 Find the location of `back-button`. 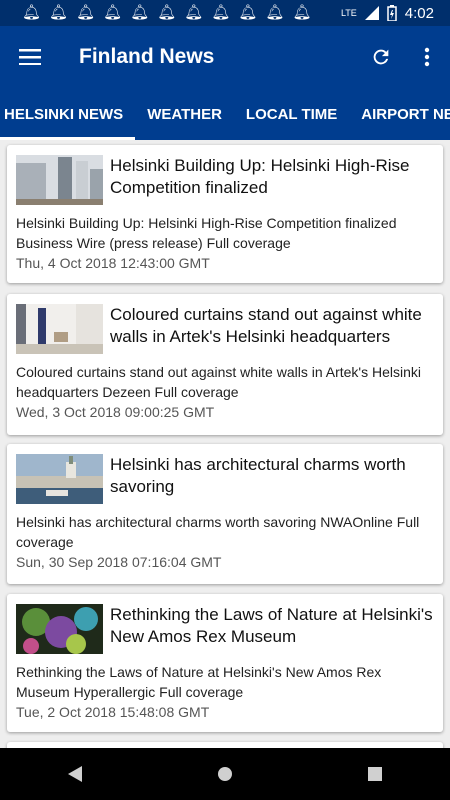

back-button is located at coordinates (75, 774).